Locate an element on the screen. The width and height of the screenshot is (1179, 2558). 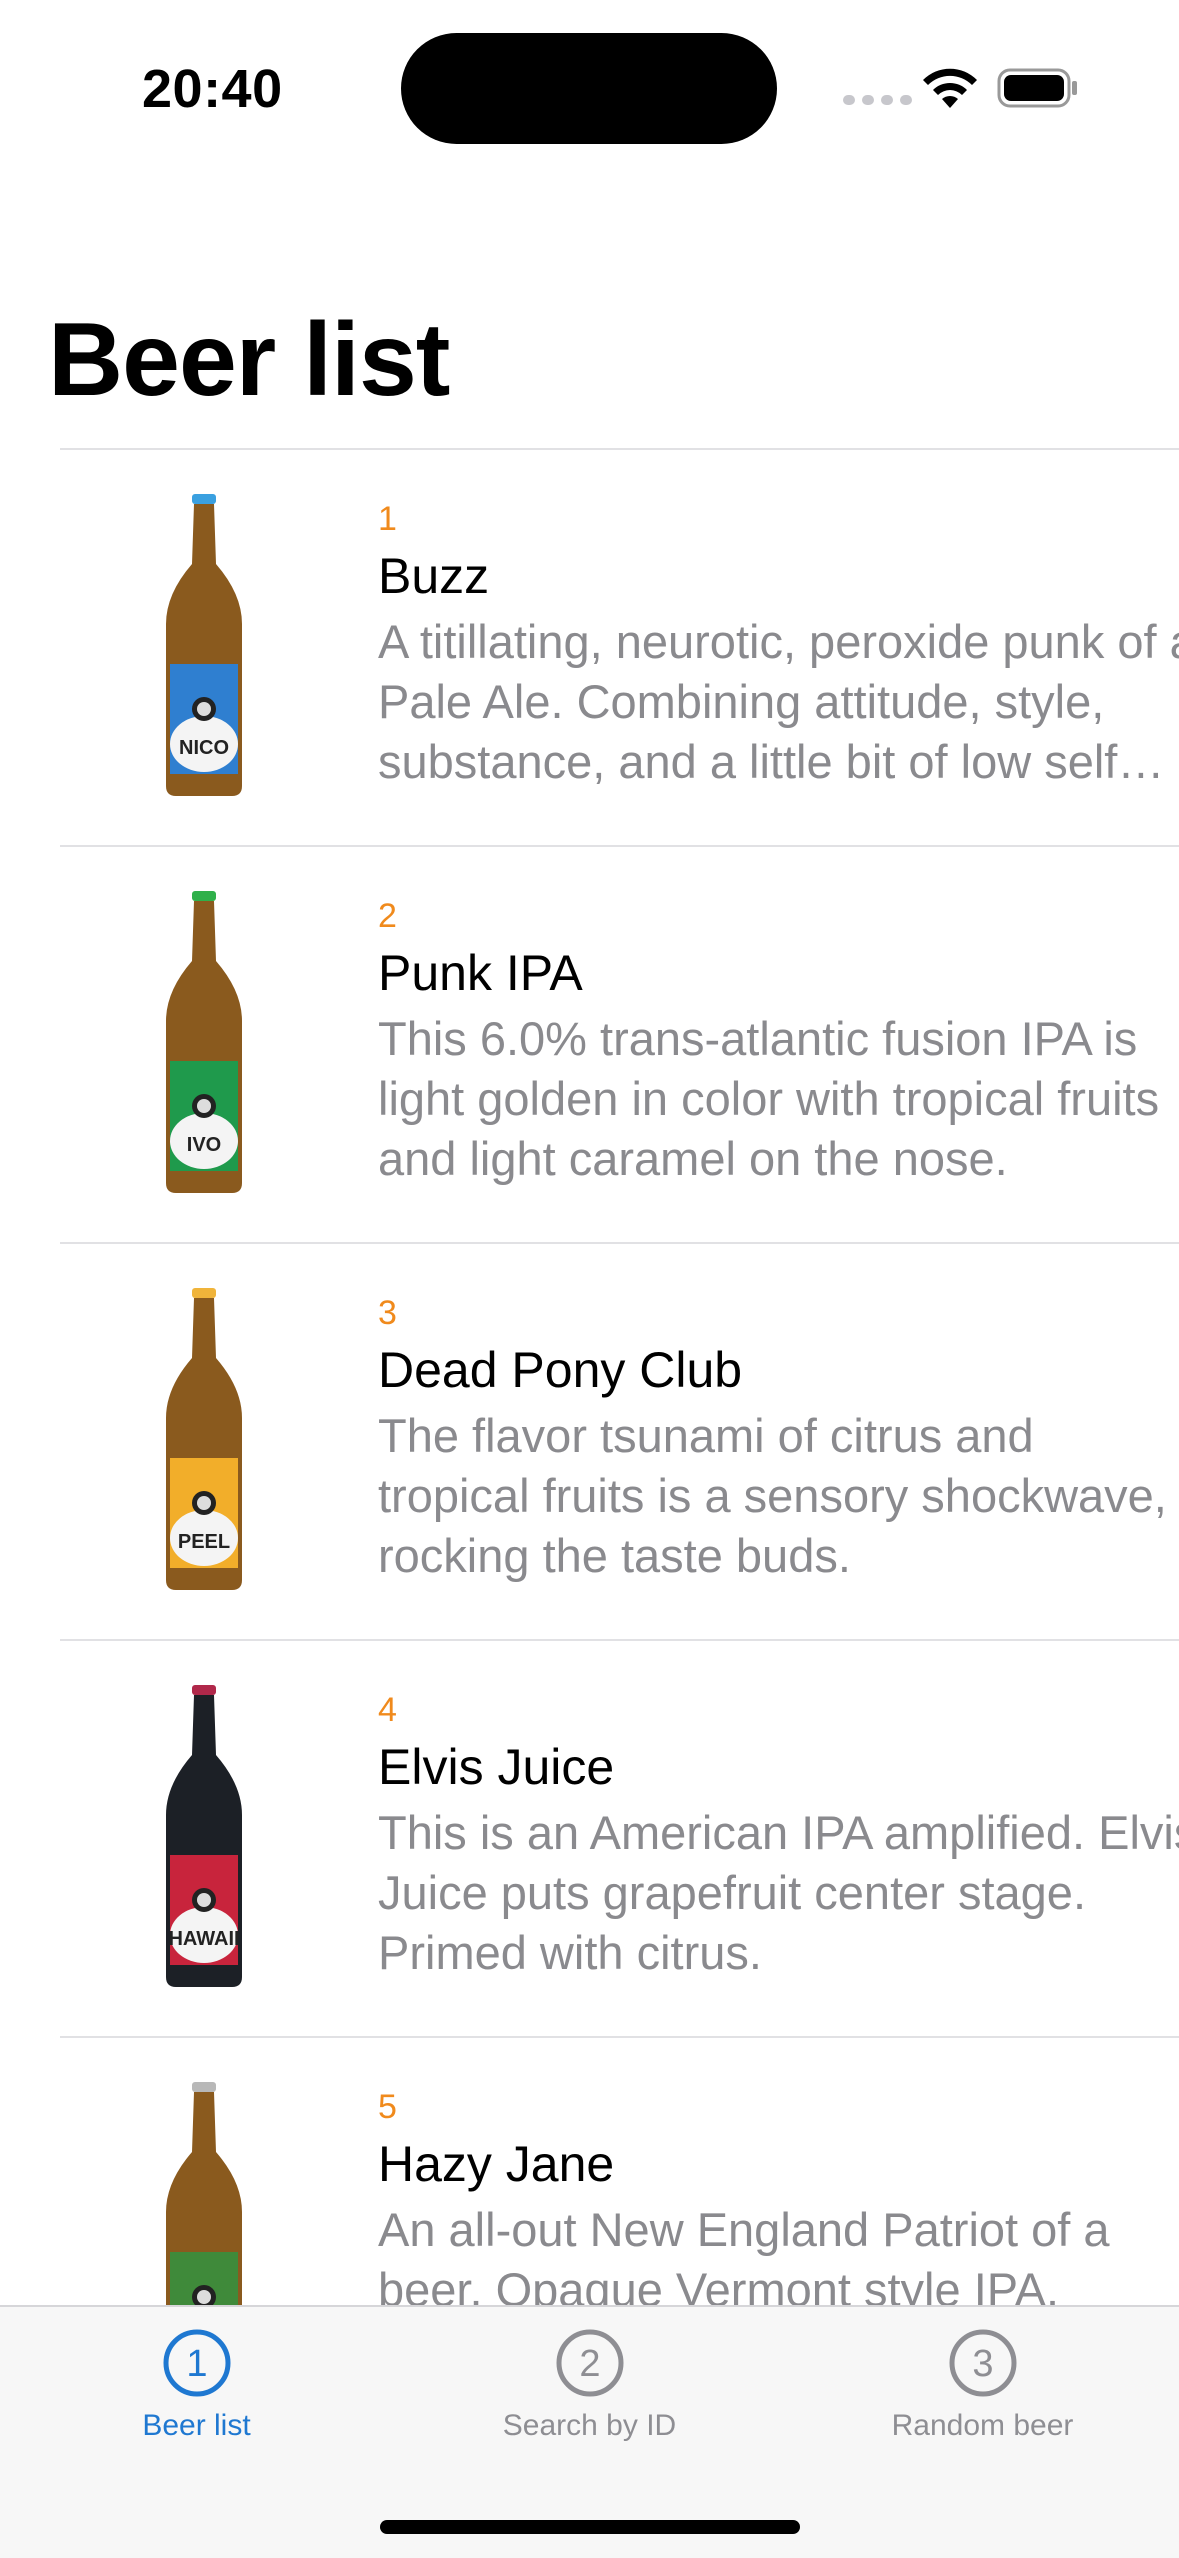
beer-bottle-image: NICO is located at coordinates (204, 645).